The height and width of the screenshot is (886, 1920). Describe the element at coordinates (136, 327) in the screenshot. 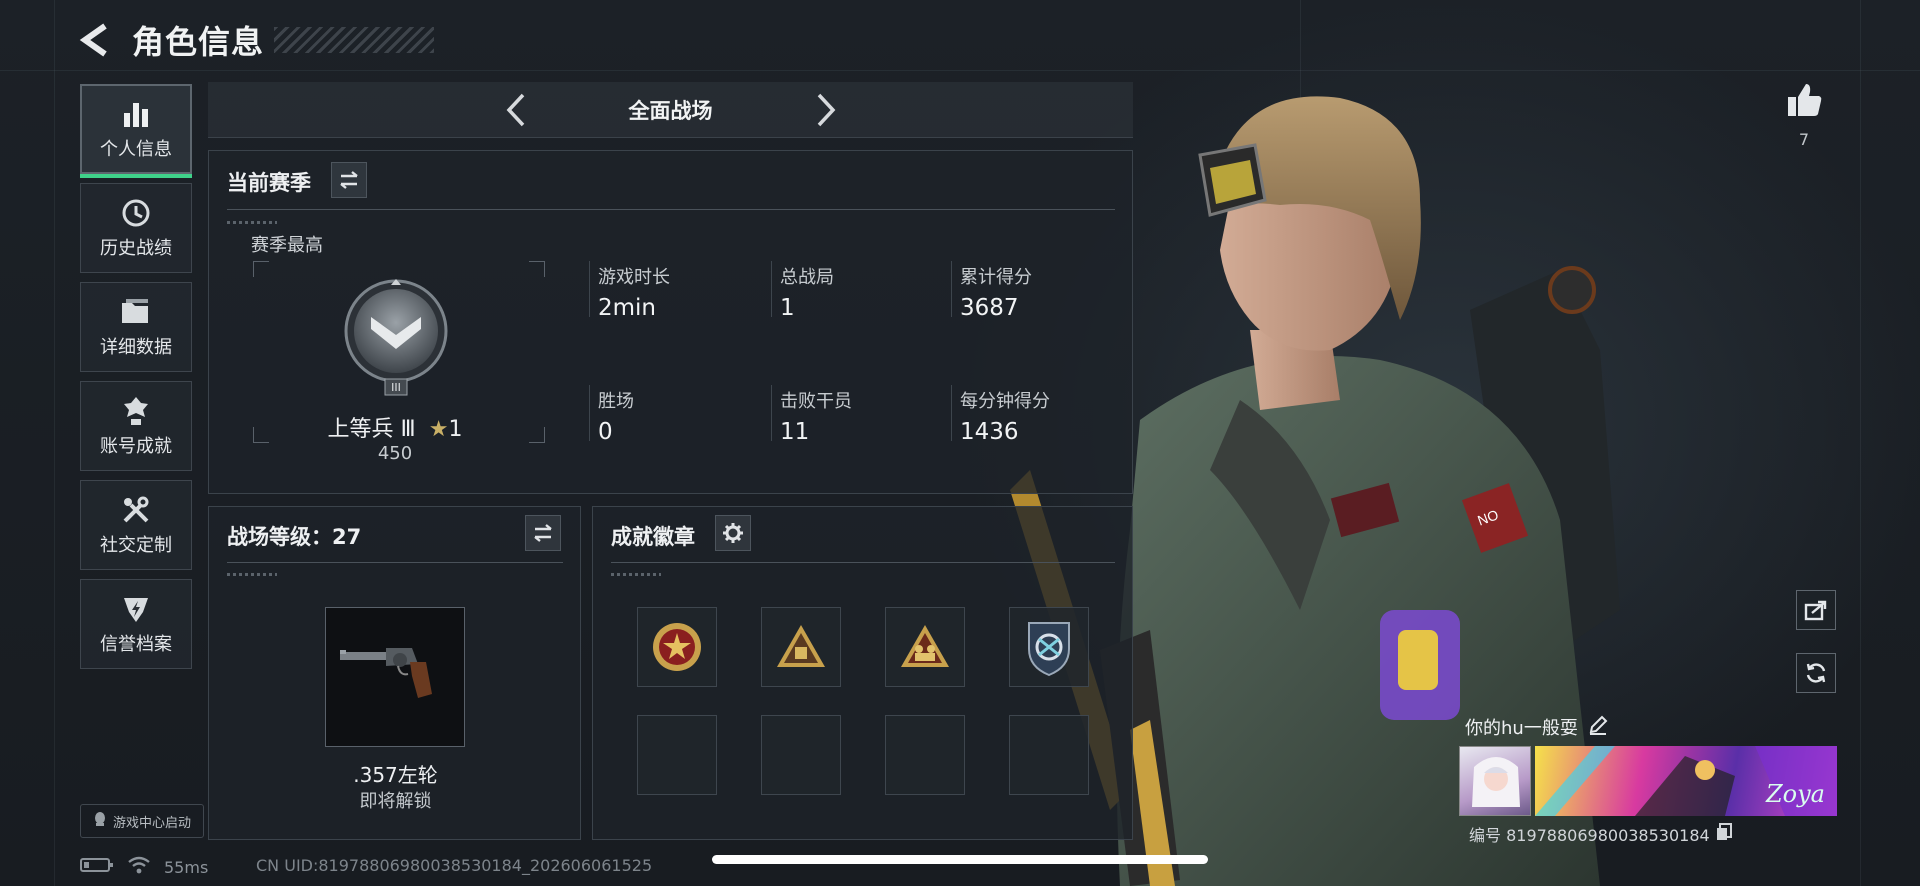

I see `sidebar-item-detail-data: 详细数据` at that location.